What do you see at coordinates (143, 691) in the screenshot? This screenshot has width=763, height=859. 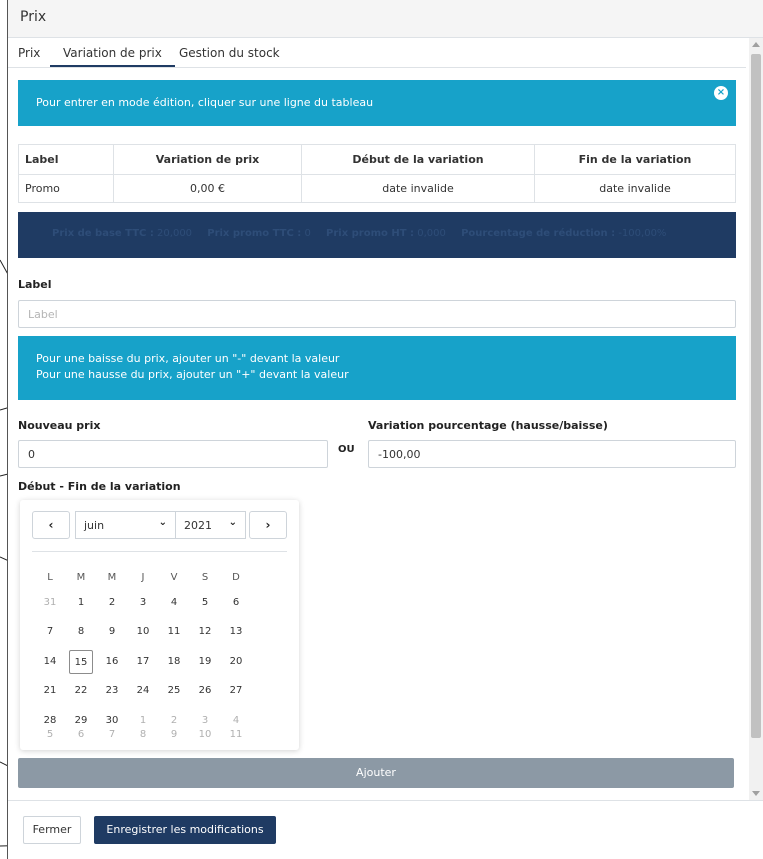 I see `calendar-day: 24` at bounding box center [143, 691].